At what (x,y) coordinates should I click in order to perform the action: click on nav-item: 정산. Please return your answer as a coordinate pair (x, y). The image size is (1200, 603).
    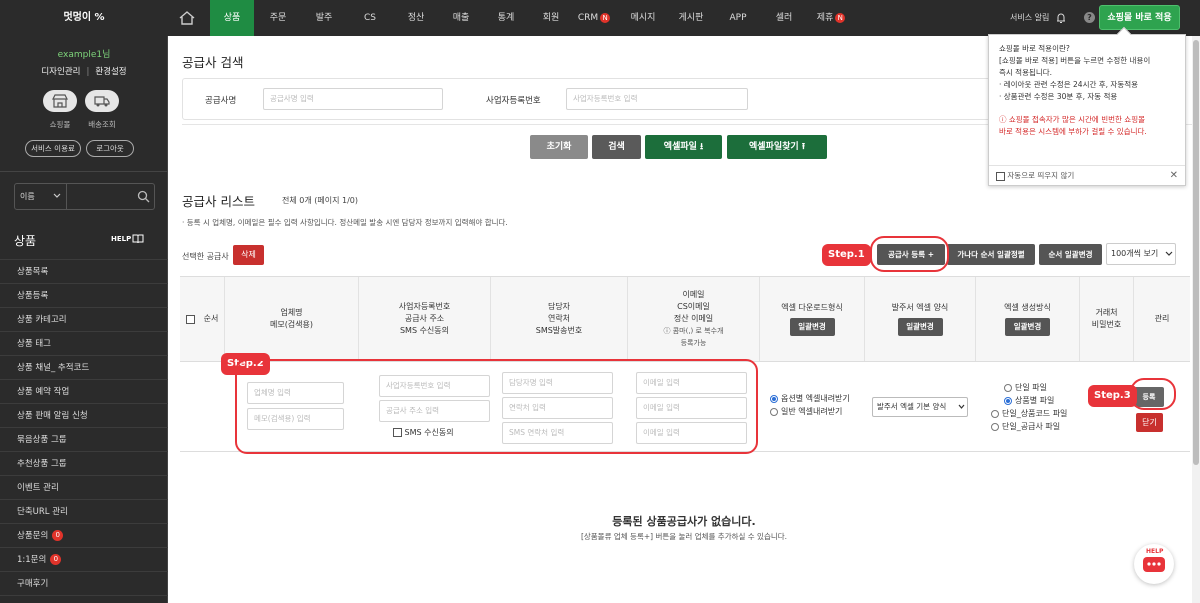
    Looking at the image, I should click on (416, 18).